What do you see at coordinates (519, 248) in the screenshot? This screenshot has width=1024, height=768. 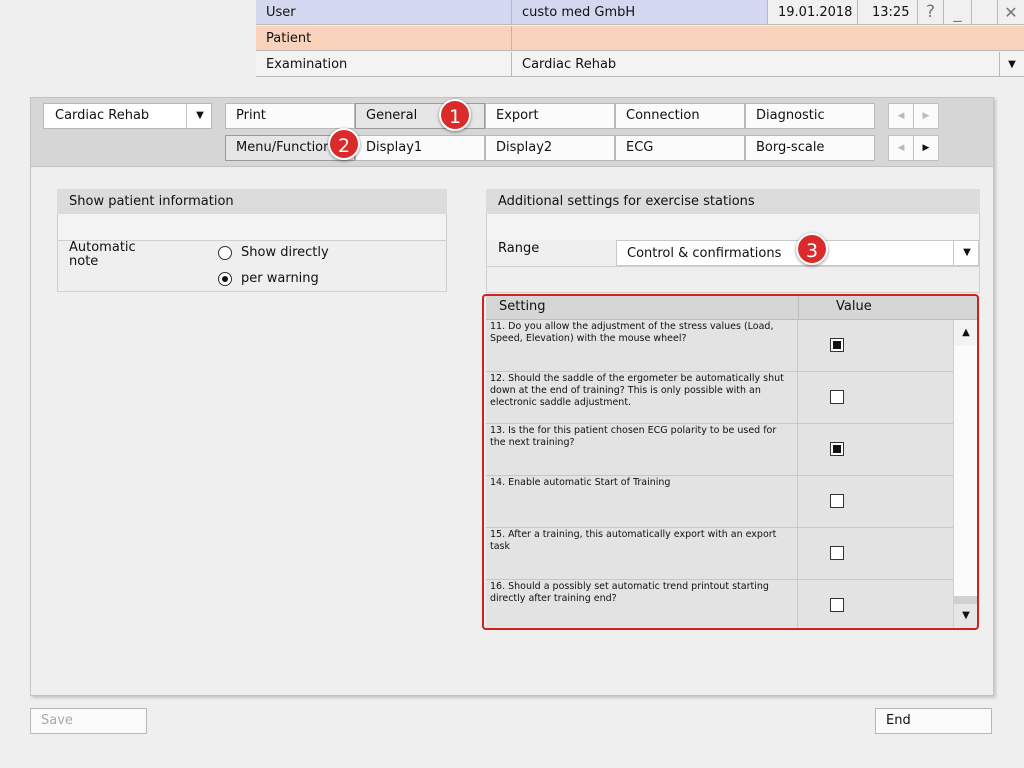 I see `range-label: Range` at bounding box center [519, 248].